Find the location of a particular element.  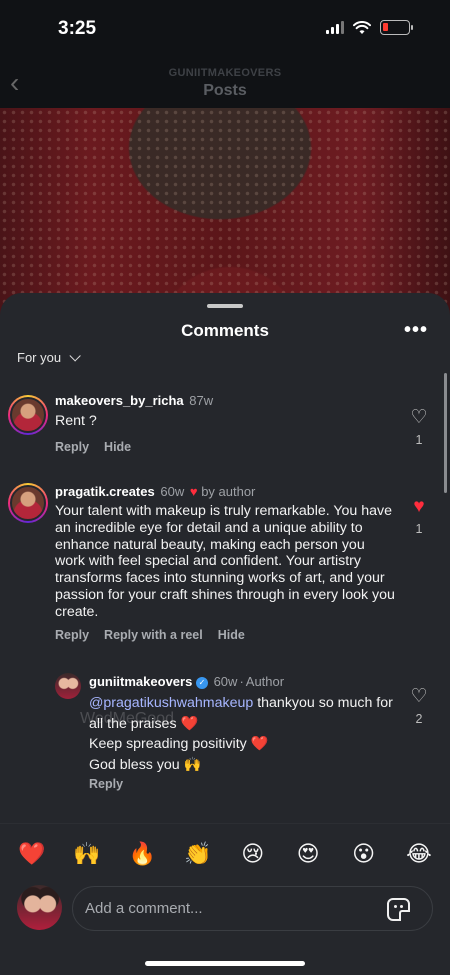

comment-input-wrapper is located at coordinates (252, 908).